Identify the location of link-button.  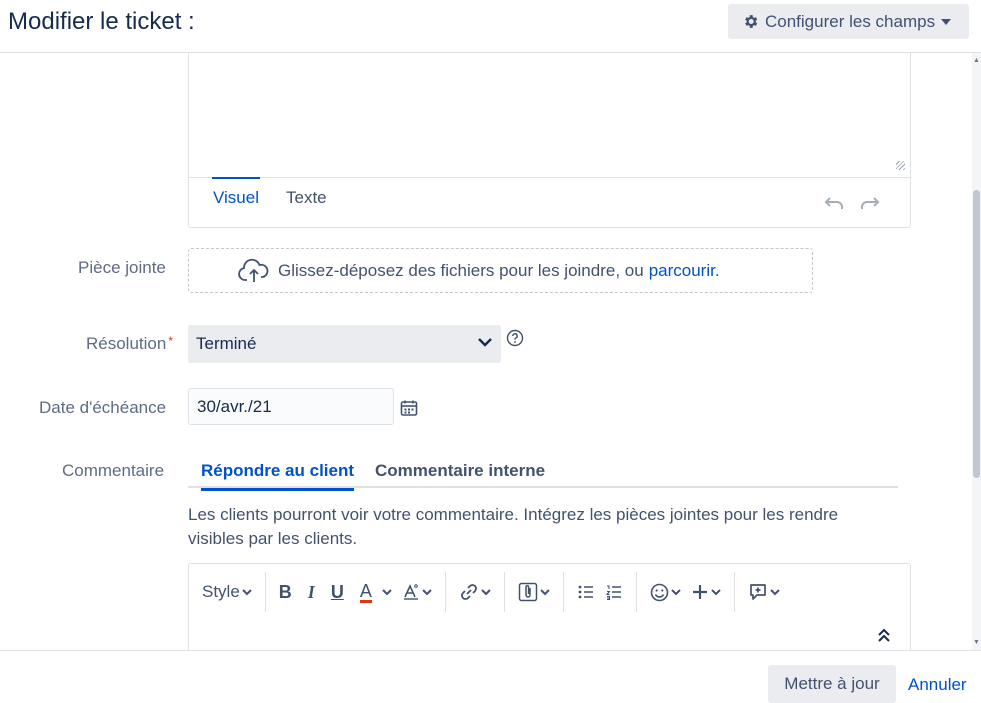
(475, 592).